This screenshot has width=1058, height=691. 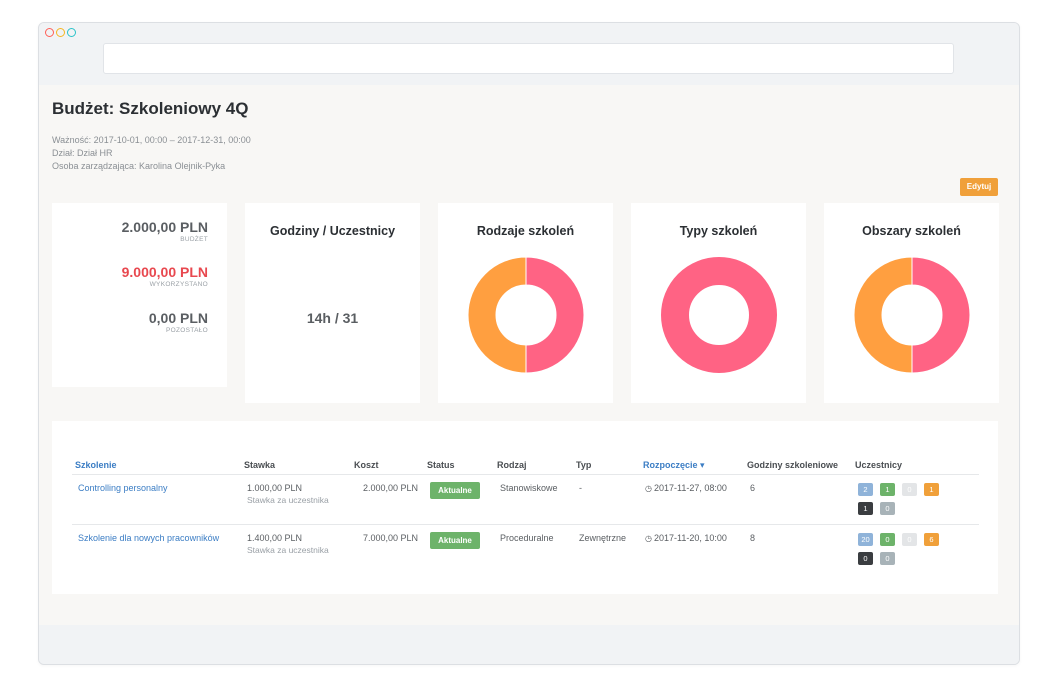 What do you see at coordinates (865, 539) in the screenshot?
I see `participant-count-badge: 20` at bounding box center [865, 539].